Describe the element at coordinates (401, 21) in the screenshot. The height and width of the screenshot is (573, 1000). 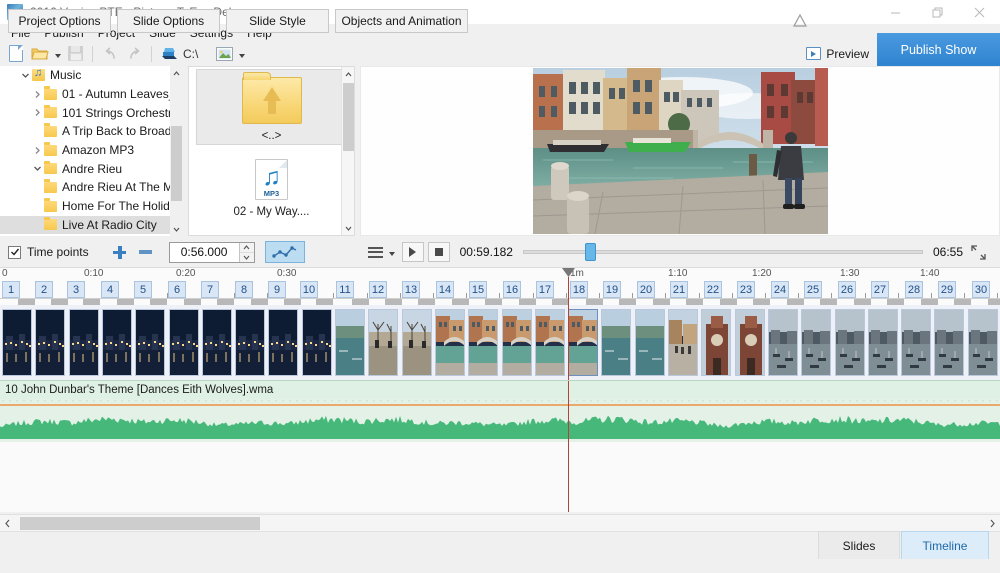
I see `objects-and-animation-button: Objects and Animation` at that location.